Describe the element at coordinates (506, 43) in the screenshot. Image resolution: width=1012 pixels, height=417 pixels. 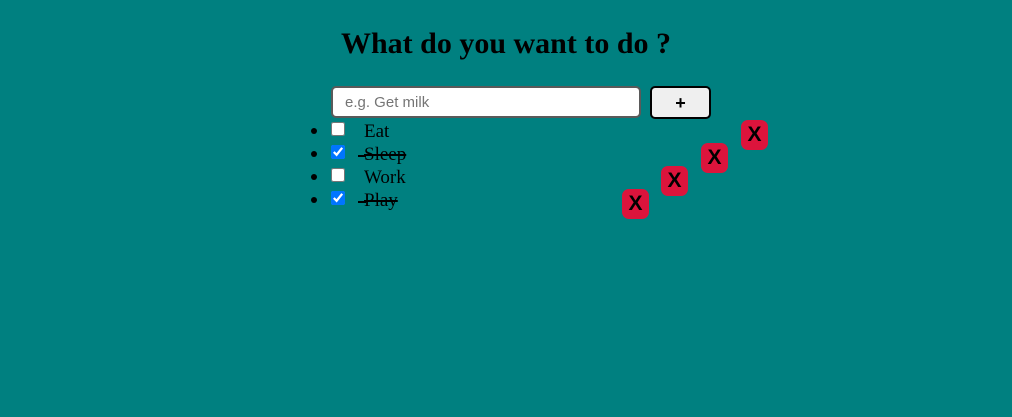
I see `page-title: What do you want to do ?` at that location.